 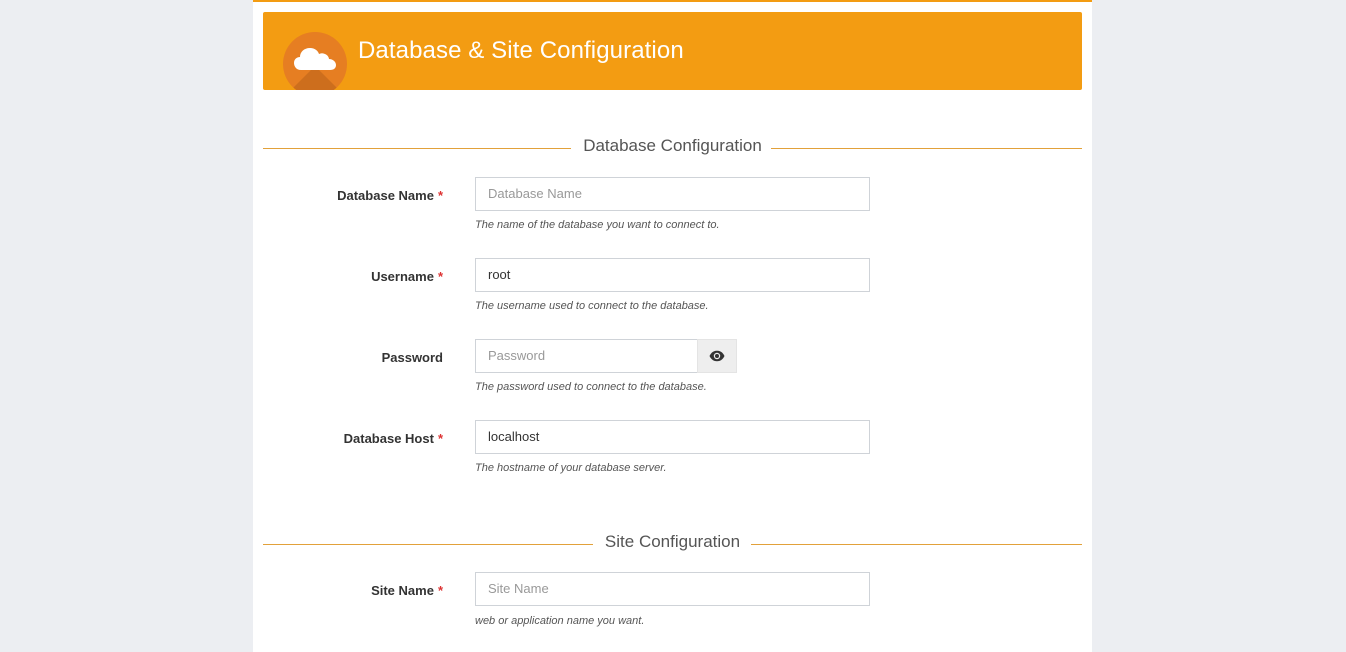 I want to click on cloud-icon, so click(x=315, y=59).